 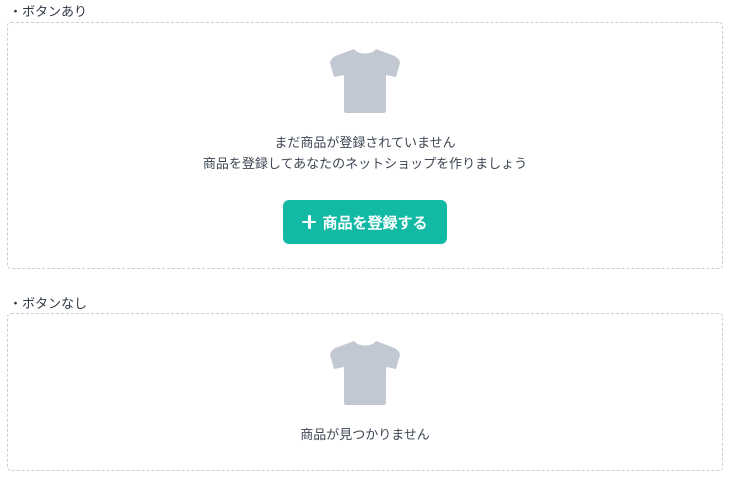 I want to click on empty-message-not-found: 商品が見つかりません, so click(x=365, y=435).